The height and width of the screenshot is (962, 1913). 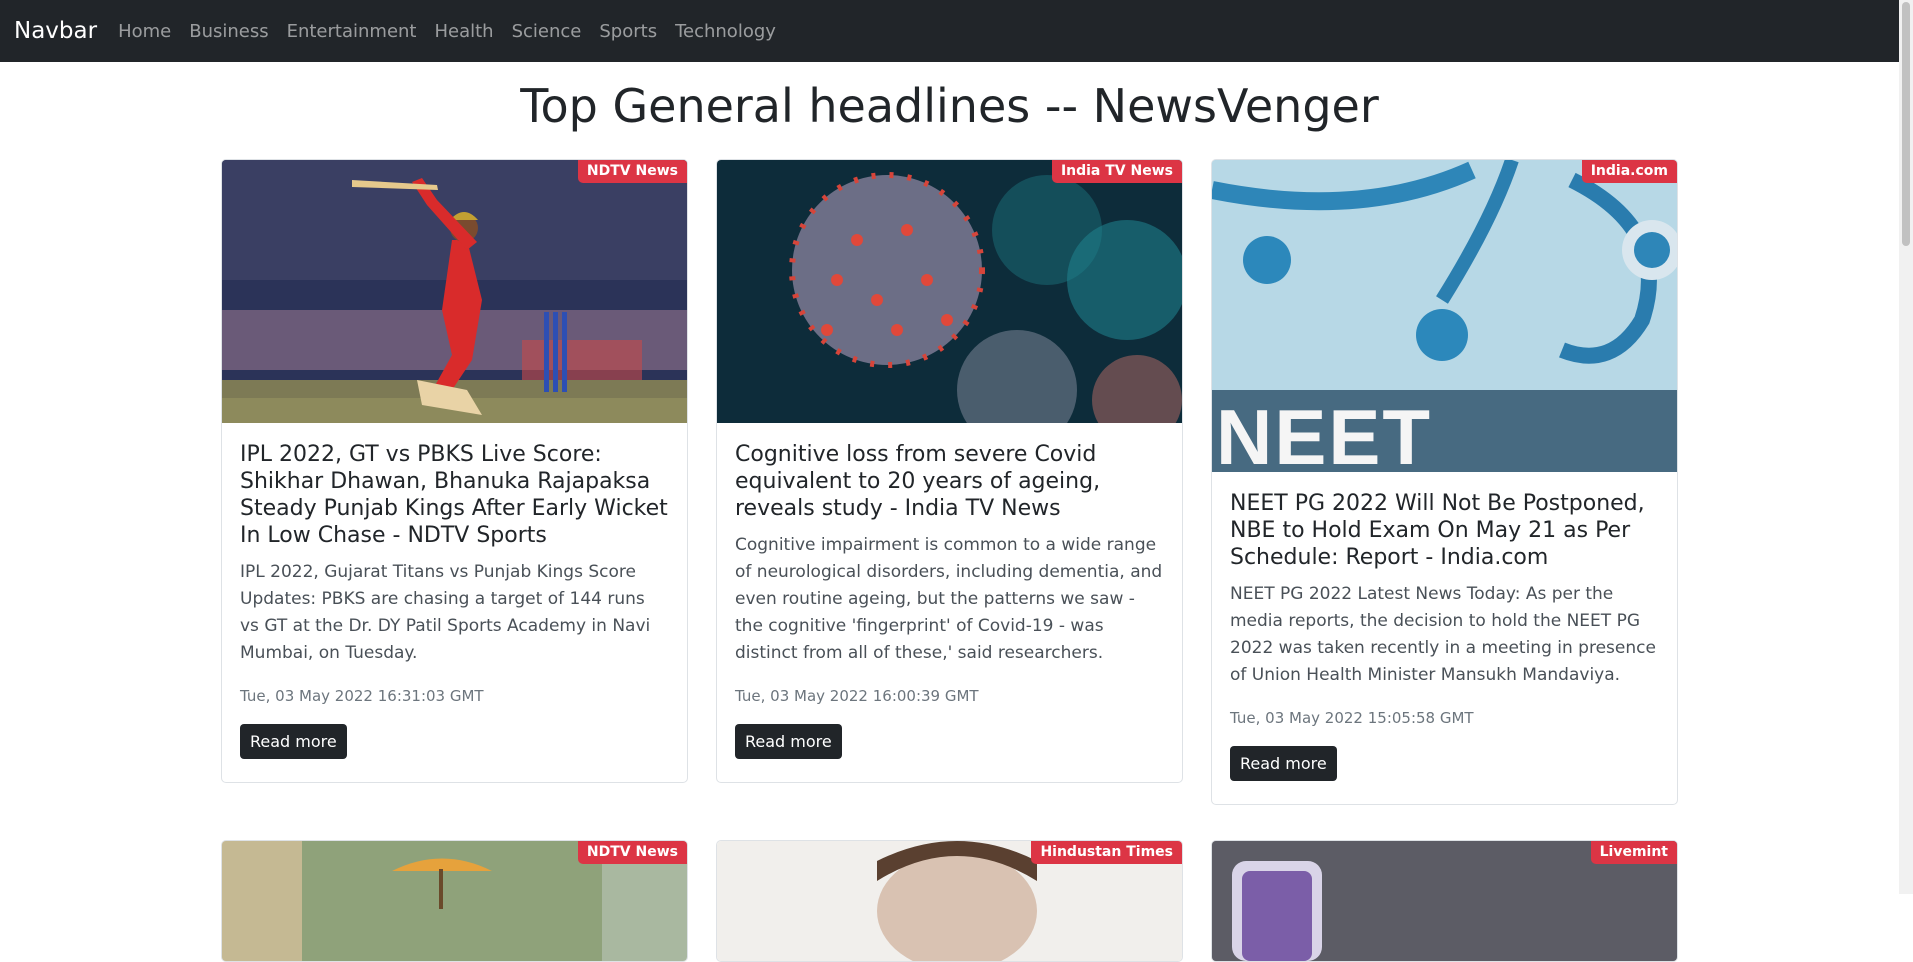 I want to click on source-badge: Hindustan Times, so click(x=1106, y=852).